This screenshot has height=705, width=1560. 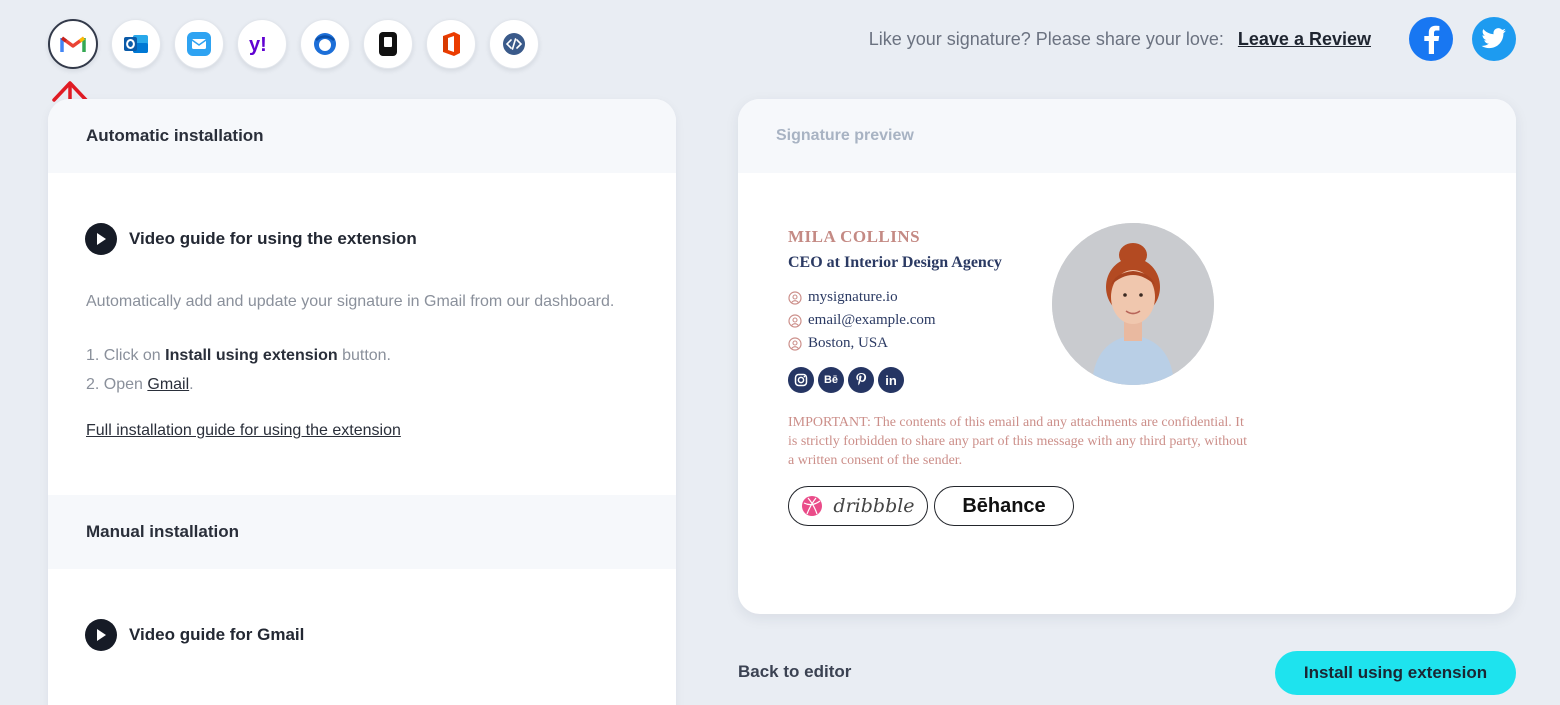 I want to click on gmail-icon, so click(x=73, y=44).